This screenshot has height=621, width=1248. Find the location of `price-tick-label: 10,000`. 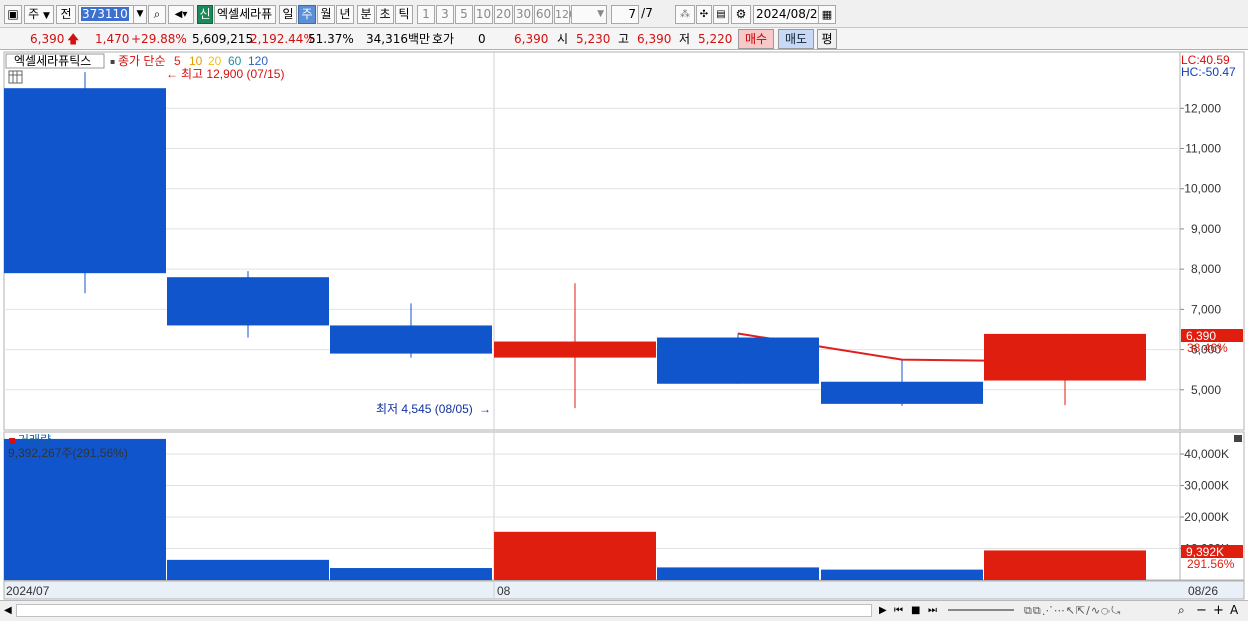

price-tick-label: 10,000 is located at coordinates (1202, 189).